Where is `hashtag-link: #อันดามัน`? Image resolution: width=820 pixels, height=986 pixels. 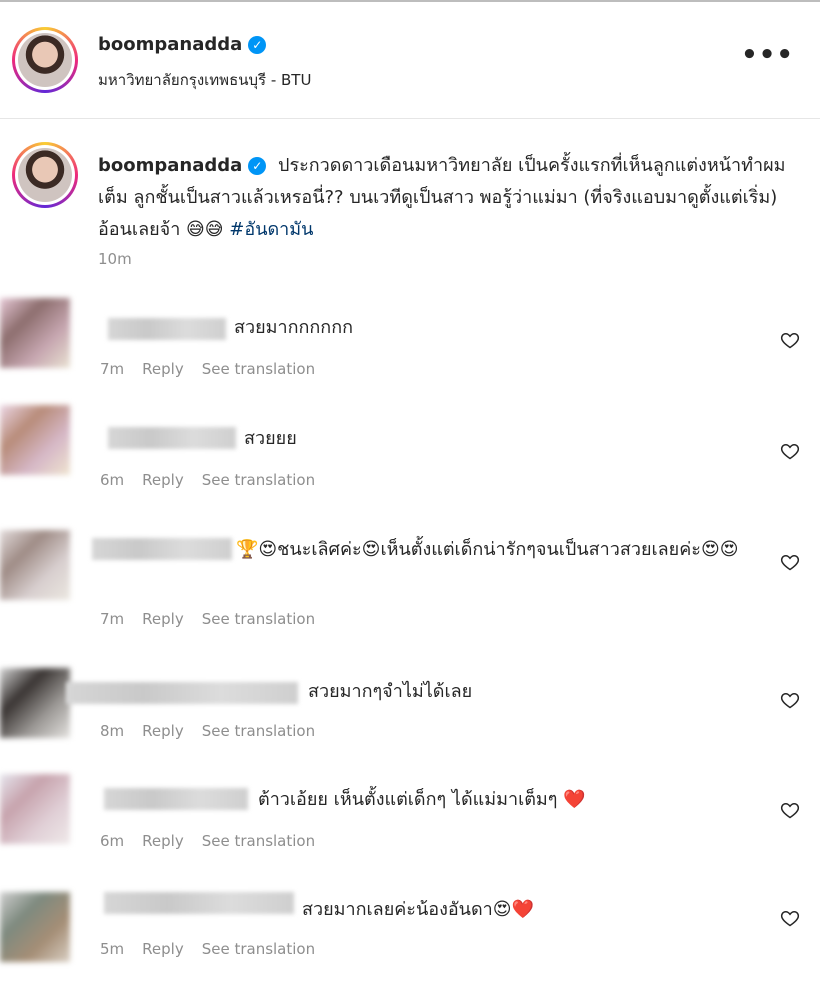 hashtag-link: #อันดามัน is located at coordinates (271, 229).